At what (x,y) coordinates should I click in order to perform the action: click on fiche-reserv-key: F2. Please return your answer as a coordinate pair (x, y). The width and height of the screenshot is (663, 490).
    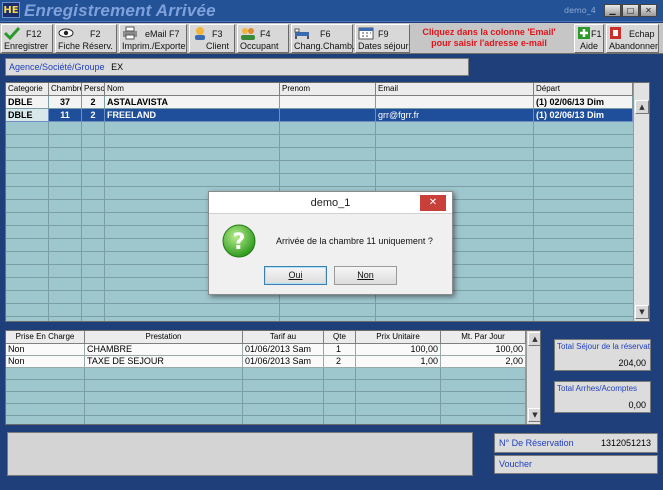
    Looking at the image, I should click on (95, 34).